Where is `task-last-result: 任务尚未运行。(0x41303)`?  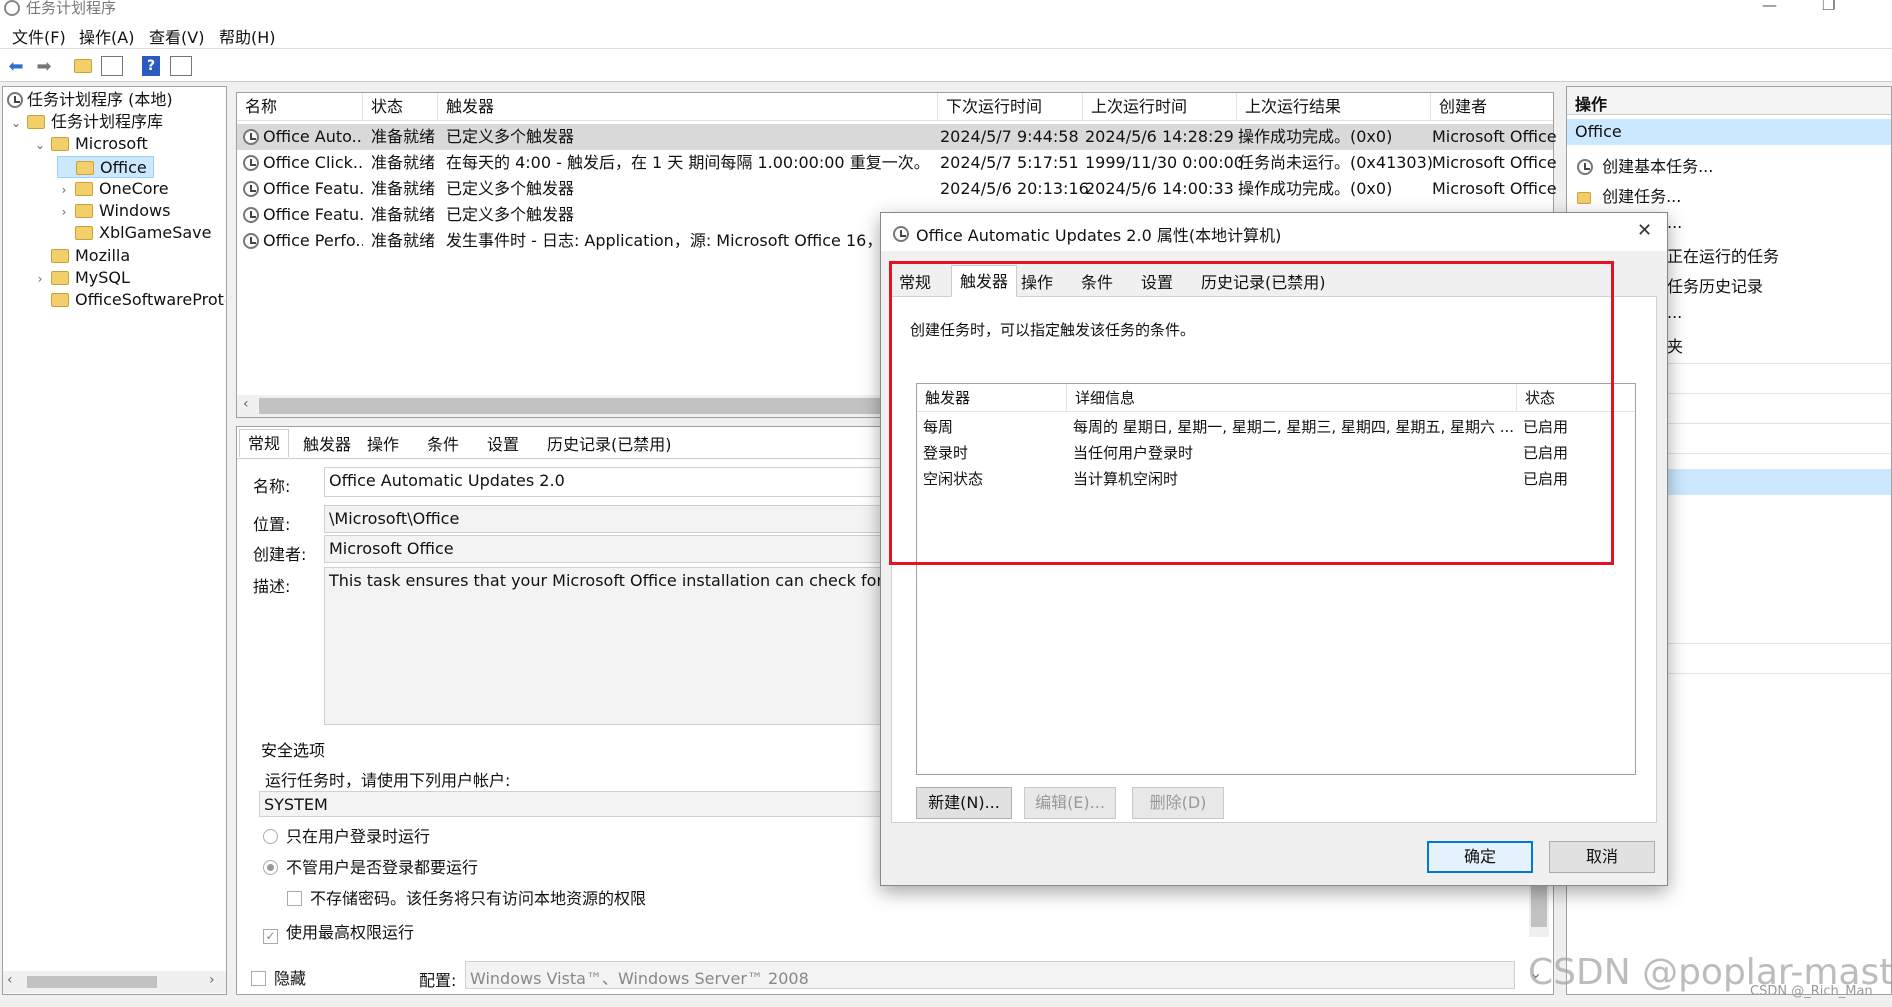 task-last-result: 任务尚未运行。(0x41303) is located at coordinates (1336, 162).